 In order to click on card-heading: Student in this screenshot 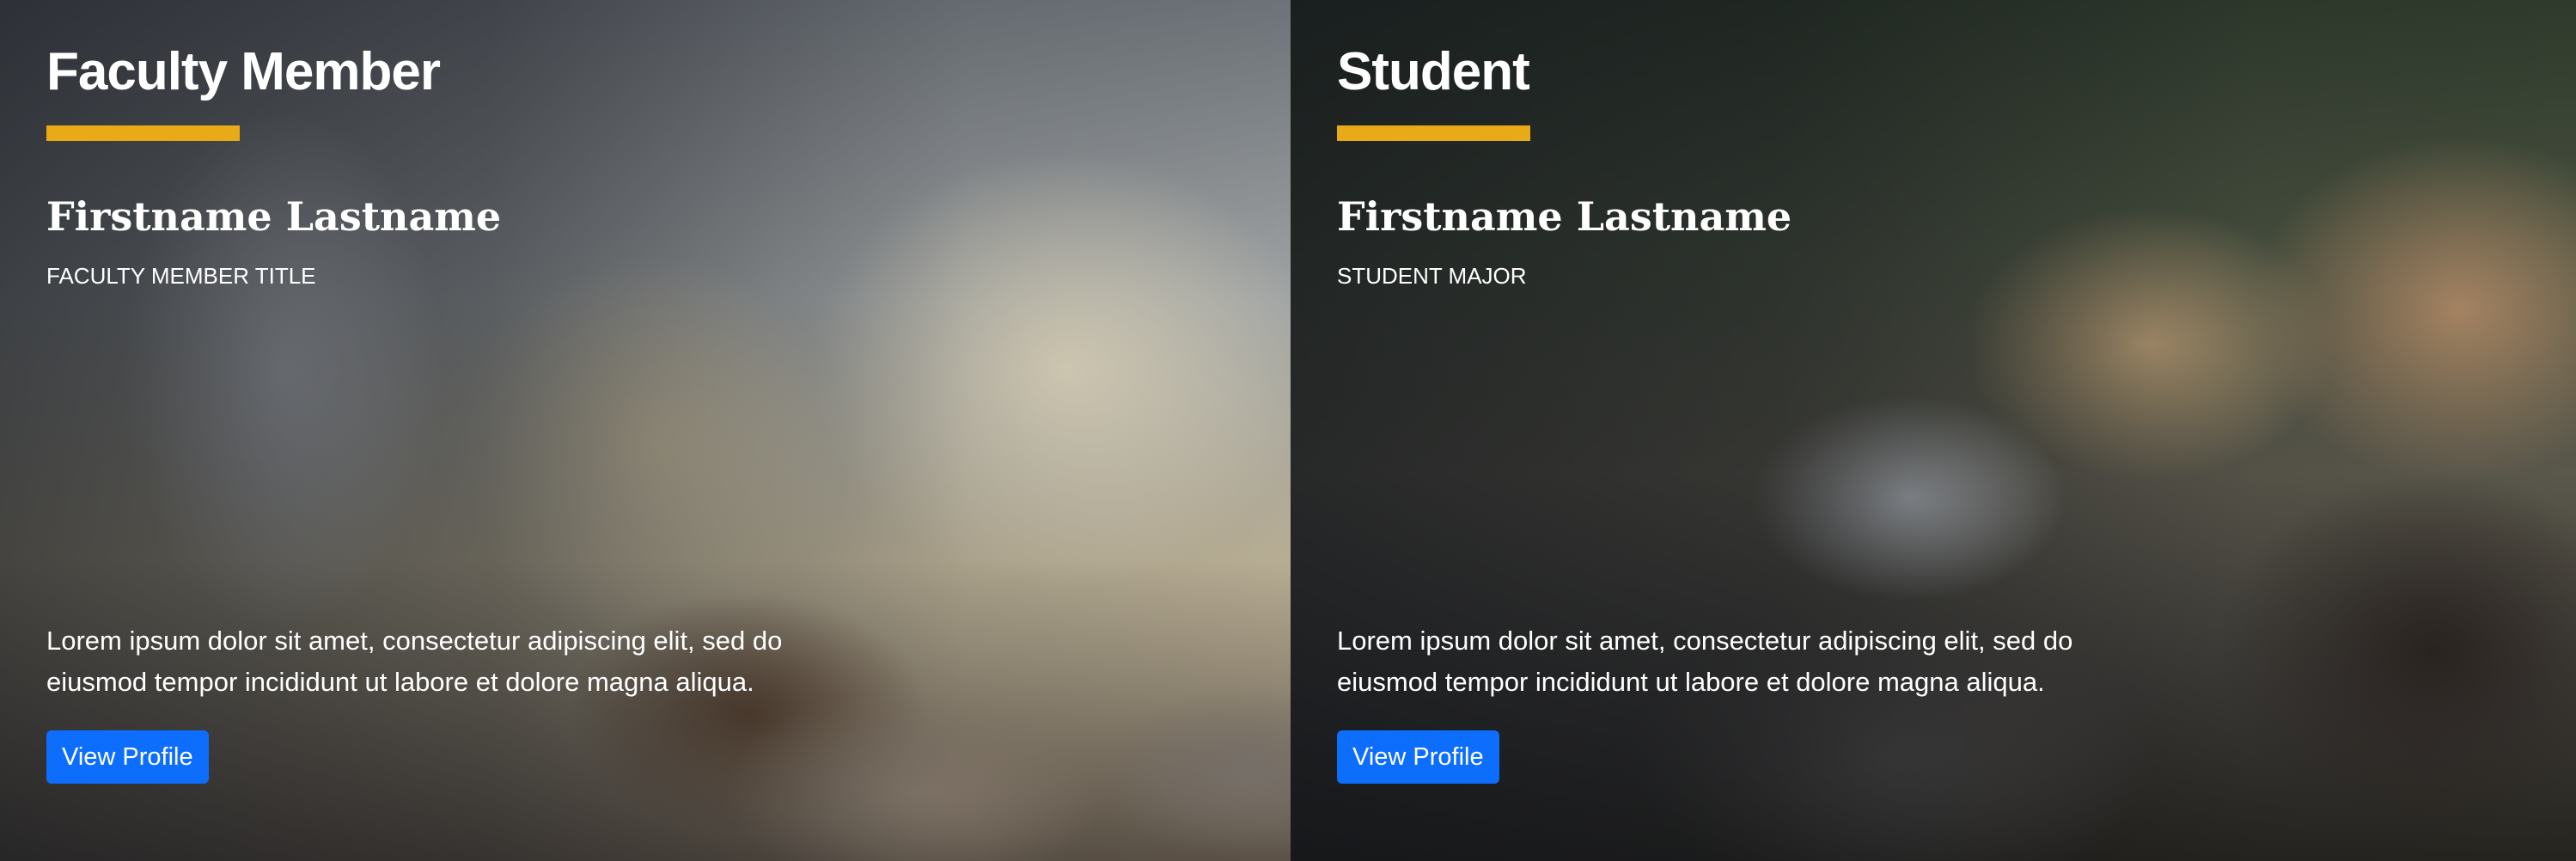, I will do `click(1433, 71)`.